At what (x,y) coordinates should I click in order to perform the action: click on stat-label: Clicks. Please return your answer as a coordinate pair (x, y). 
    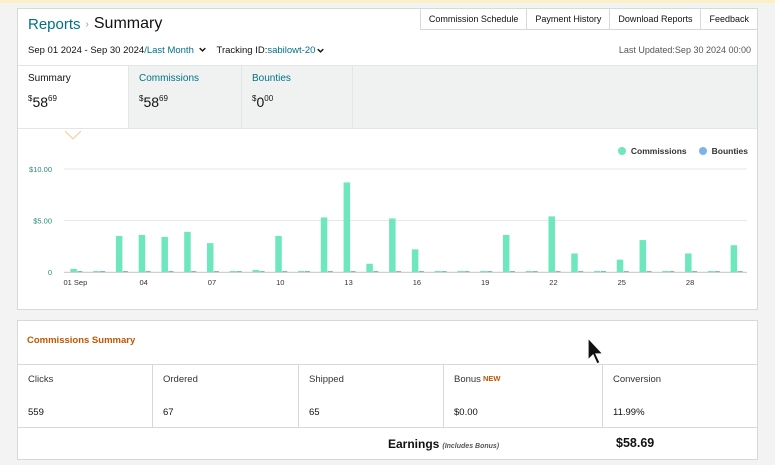
    Looking at the image, I should click on (41, 379).